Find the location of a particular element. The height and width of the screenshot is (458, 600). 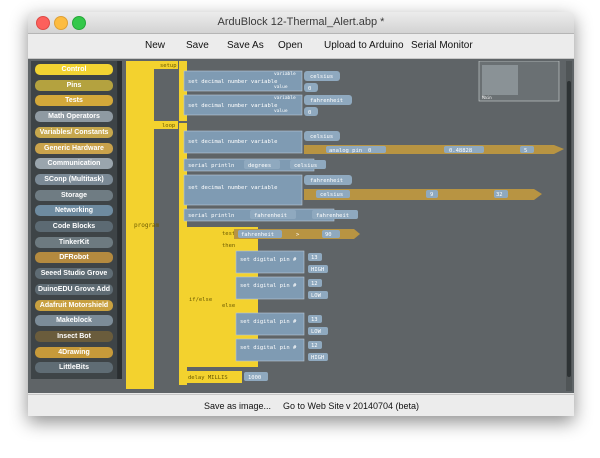

value-label-2: value is located at coordinates (281, 111).